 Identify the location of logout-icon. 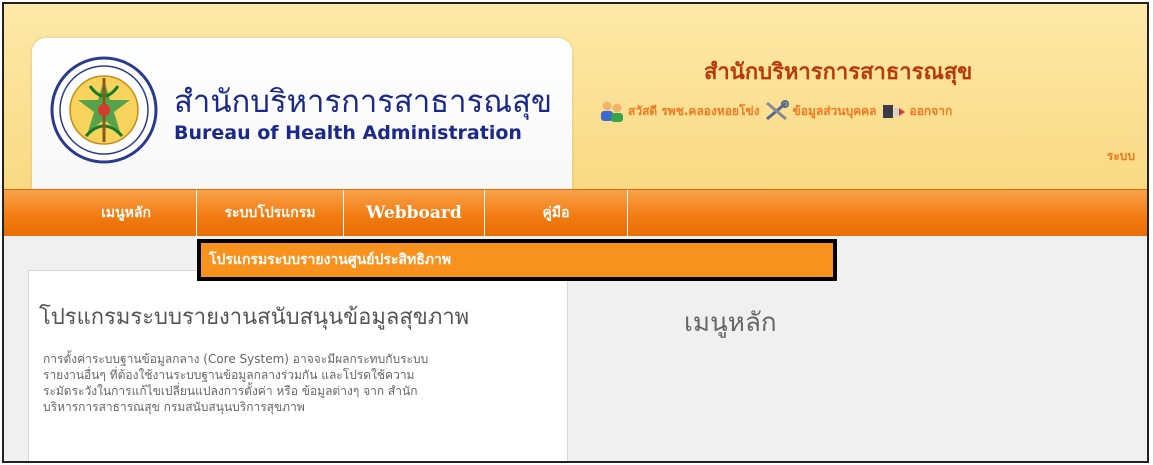
(894, 111).